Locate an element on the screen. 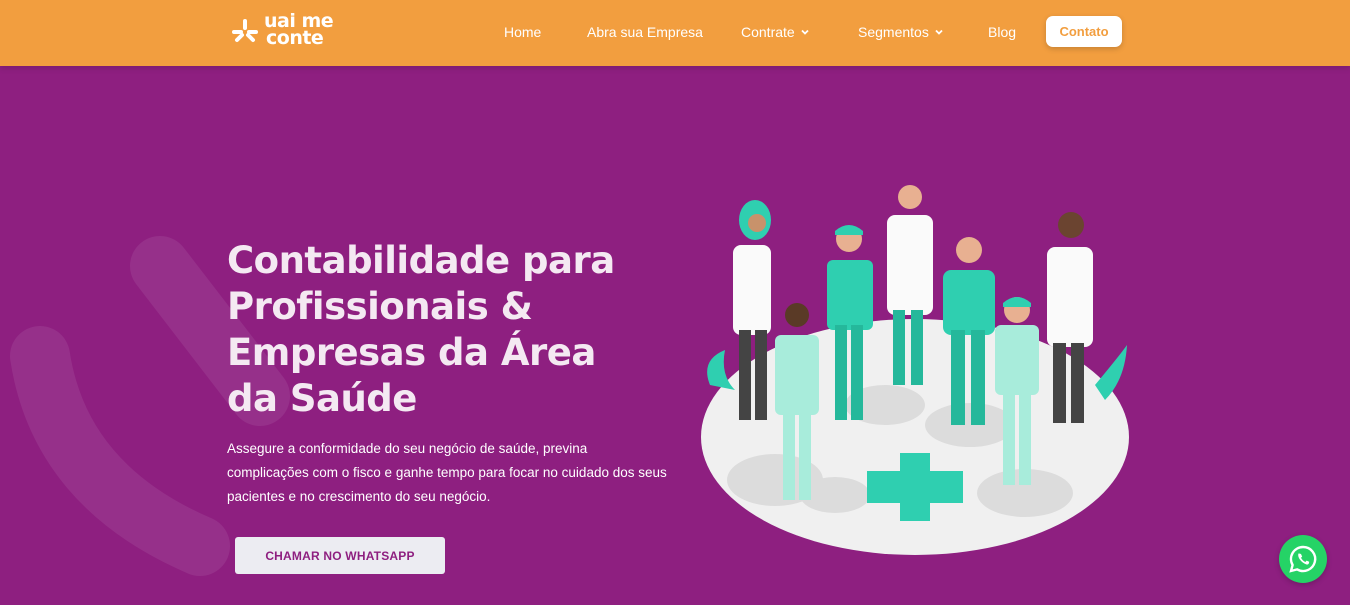 The height and width of the screenshot is (605, 1350). nav-blog: Blog is located at coordinates (1002, 32).